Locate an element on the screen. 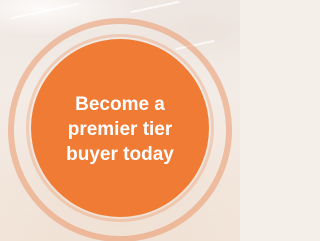  promo-headline: Become a premier tier buyer today is located at coordinates (120, 129).